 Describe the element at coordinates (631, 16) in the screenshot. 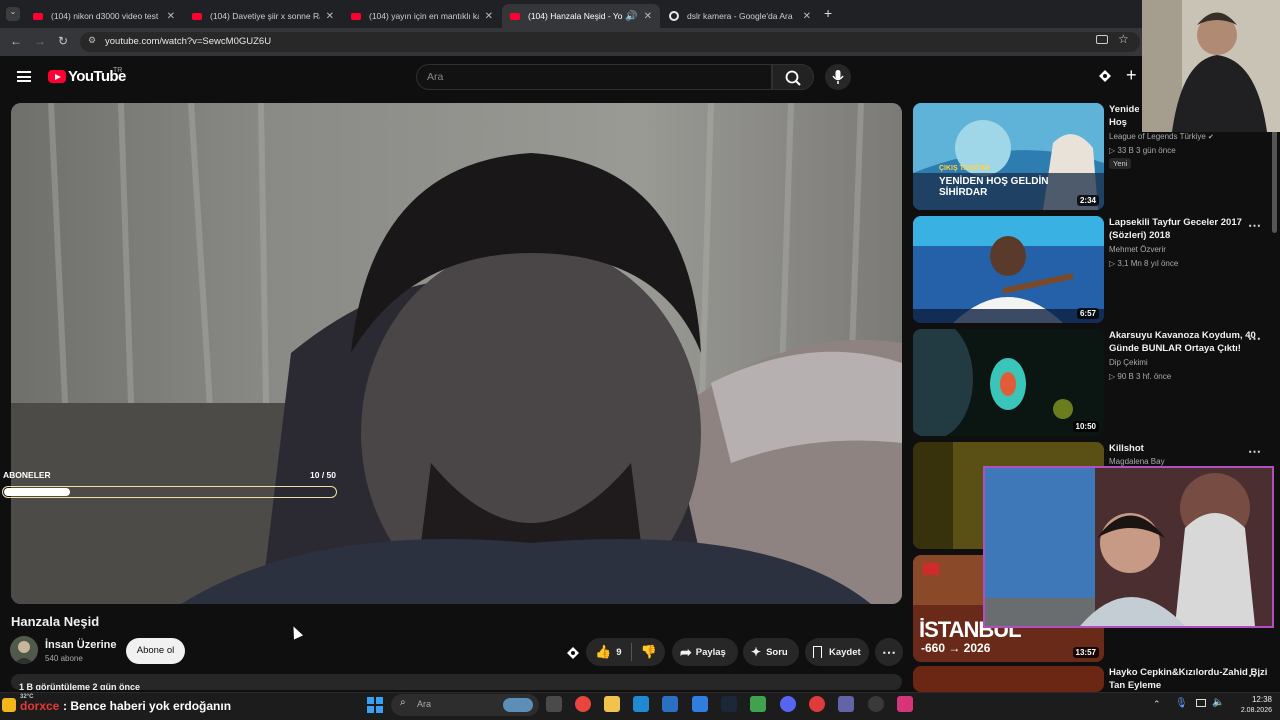

I see `speaker-icon: 🔊` at that location.